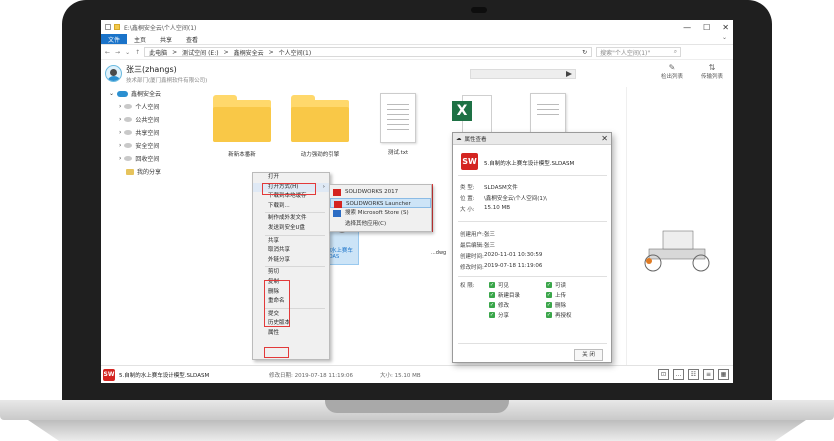 This screenshot has width=834, height=441. Describe the element at coordinates (417, 430) in the screenshot. I see `laptop-foot` at that location.